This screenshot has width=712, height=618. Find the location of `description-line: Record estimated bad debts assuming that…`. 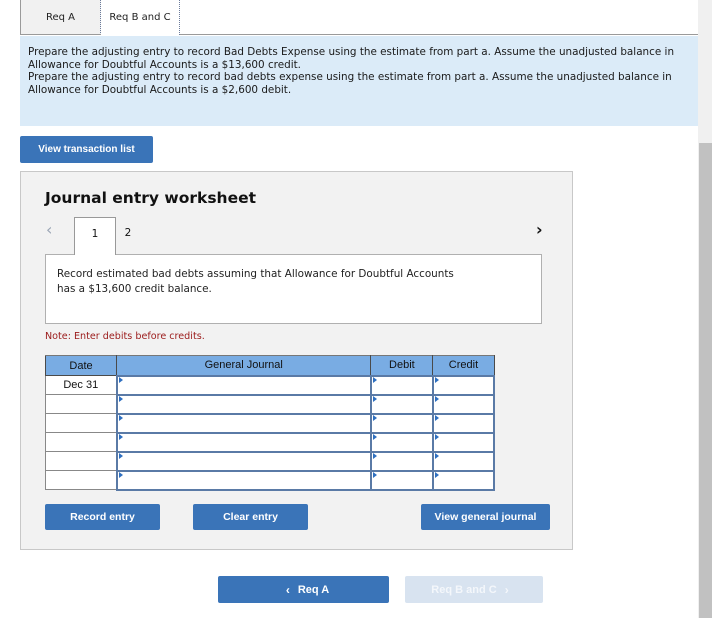

description-line: Record estimated bad debts assuming that… is located at coordinates (255, 274).